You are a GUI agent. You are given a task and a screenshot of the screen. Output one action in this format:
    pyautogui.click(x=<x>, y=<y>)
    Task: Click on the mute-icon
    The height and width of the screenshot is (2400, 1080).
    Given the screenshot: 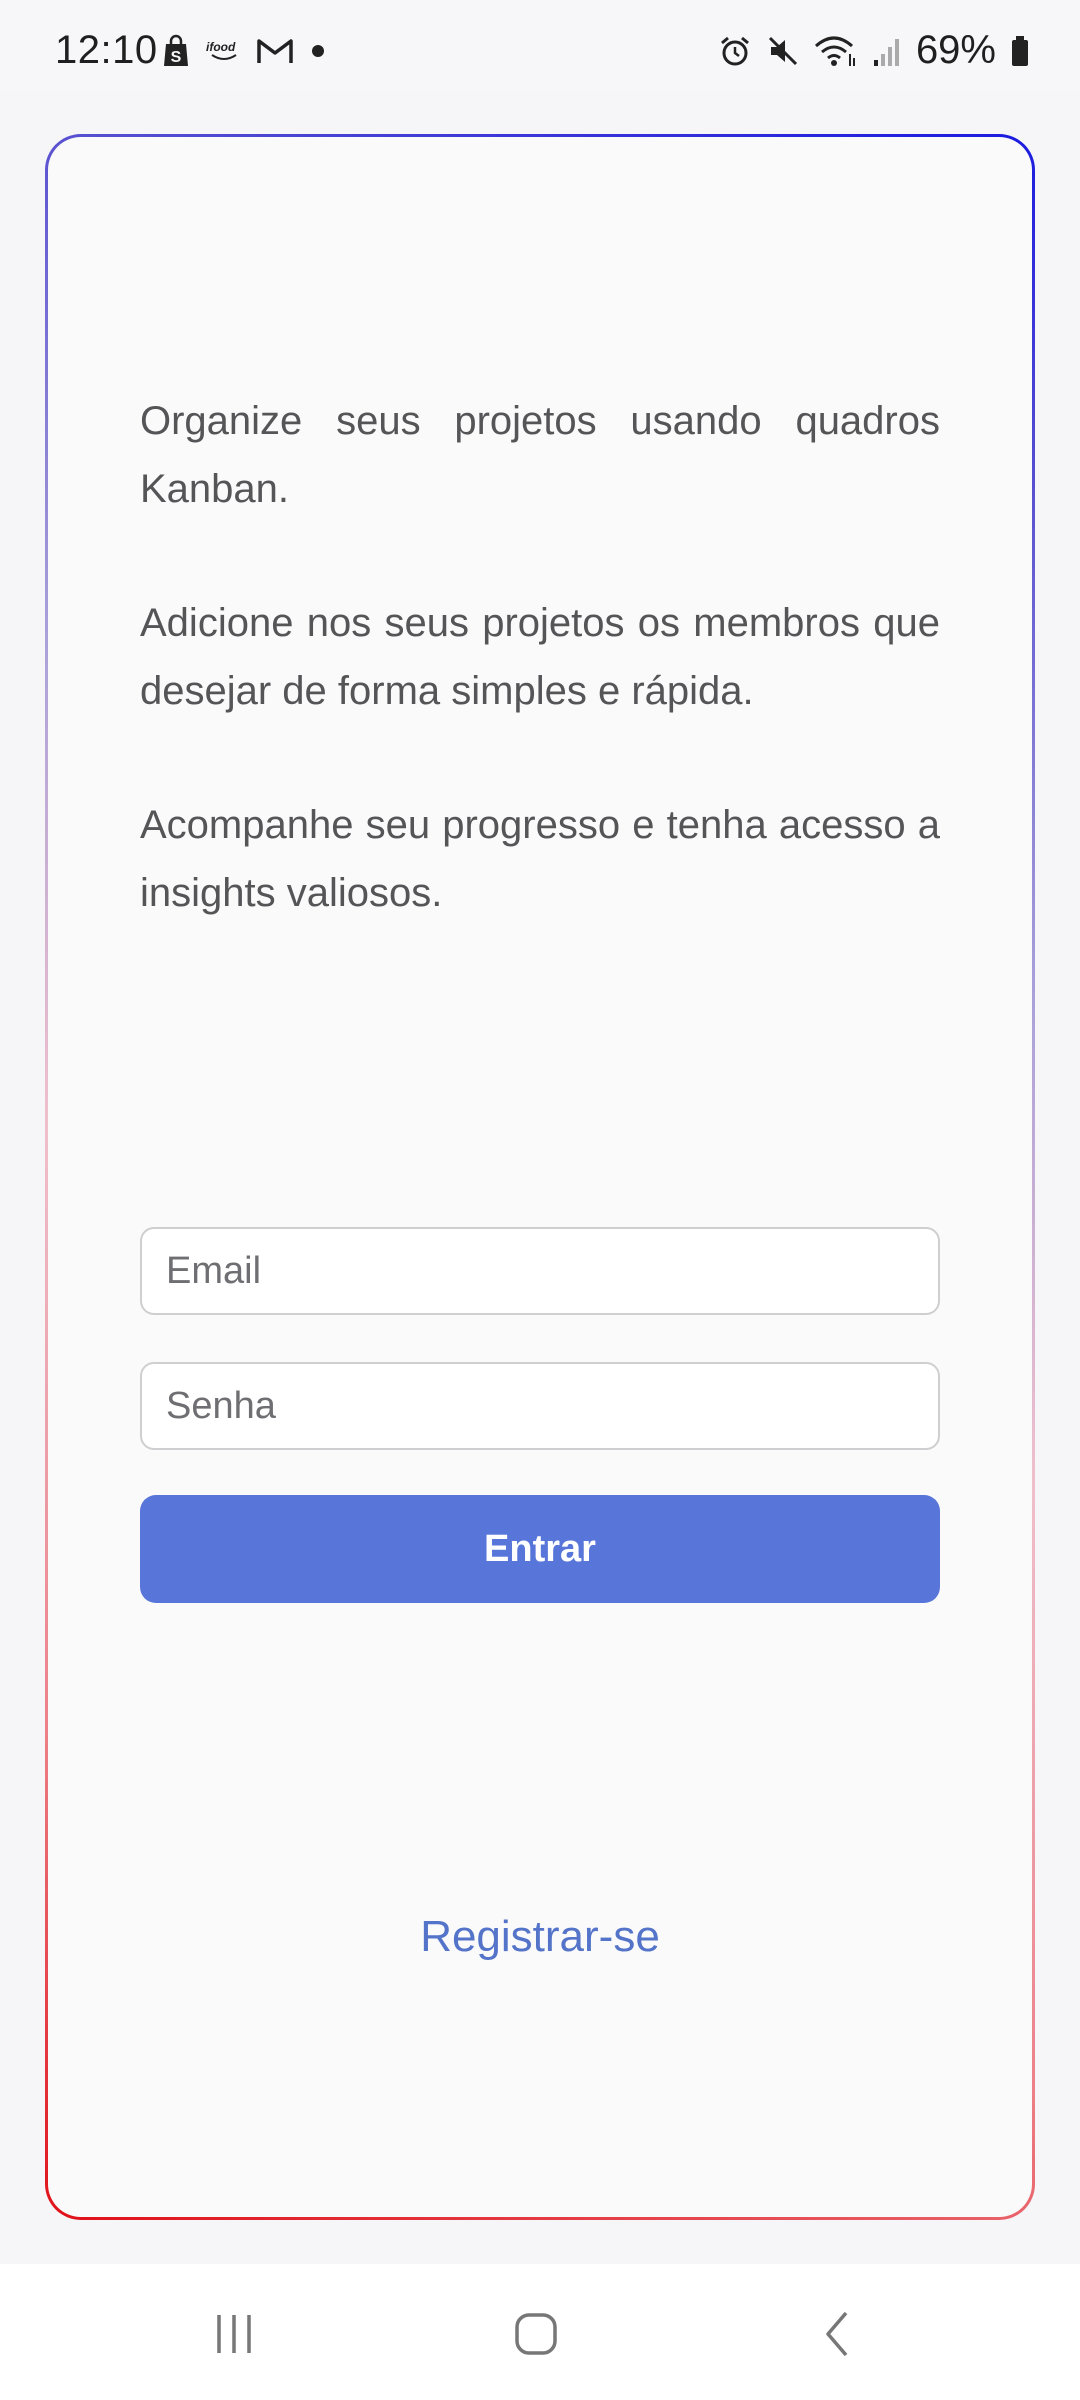 What is the action you would take?
    pyautogui.click(x=783, y=51)
    